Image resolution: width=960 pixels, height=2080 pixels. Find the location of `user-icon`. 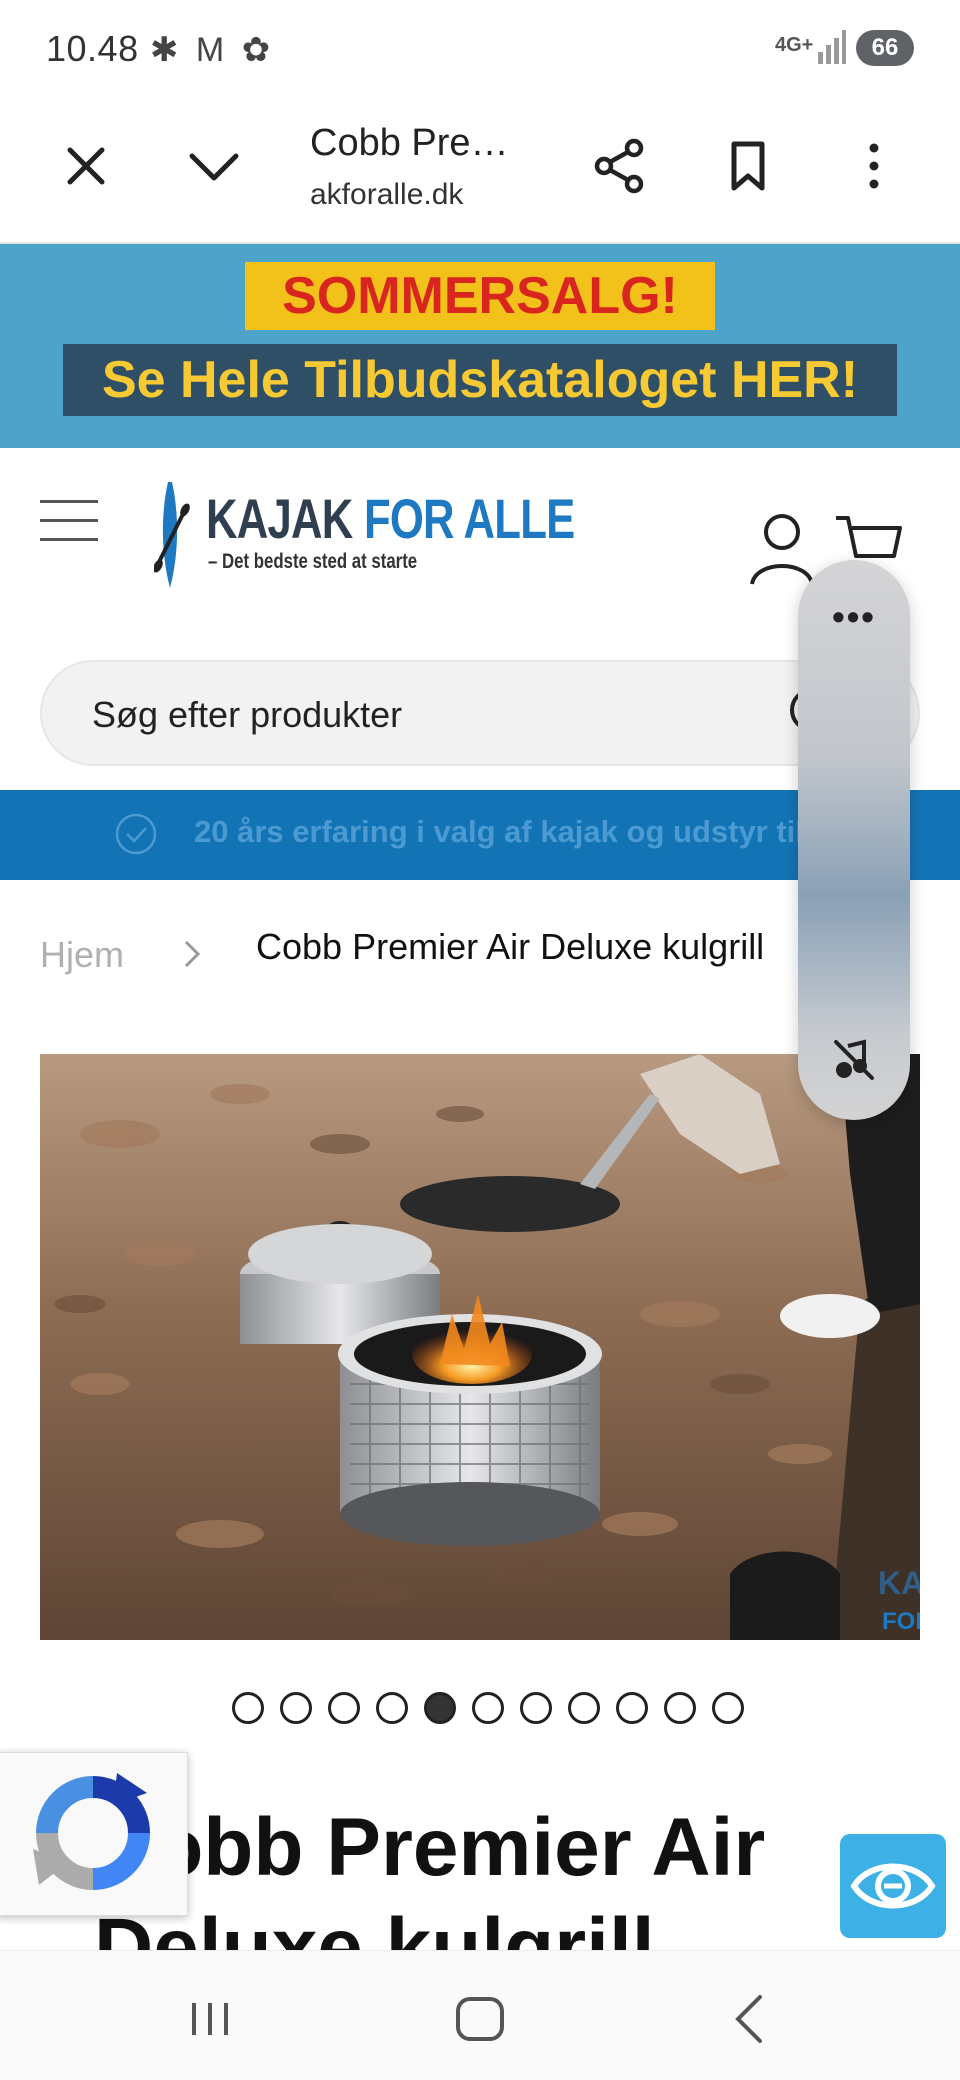

user-icon is located at coordinates (782, 549).